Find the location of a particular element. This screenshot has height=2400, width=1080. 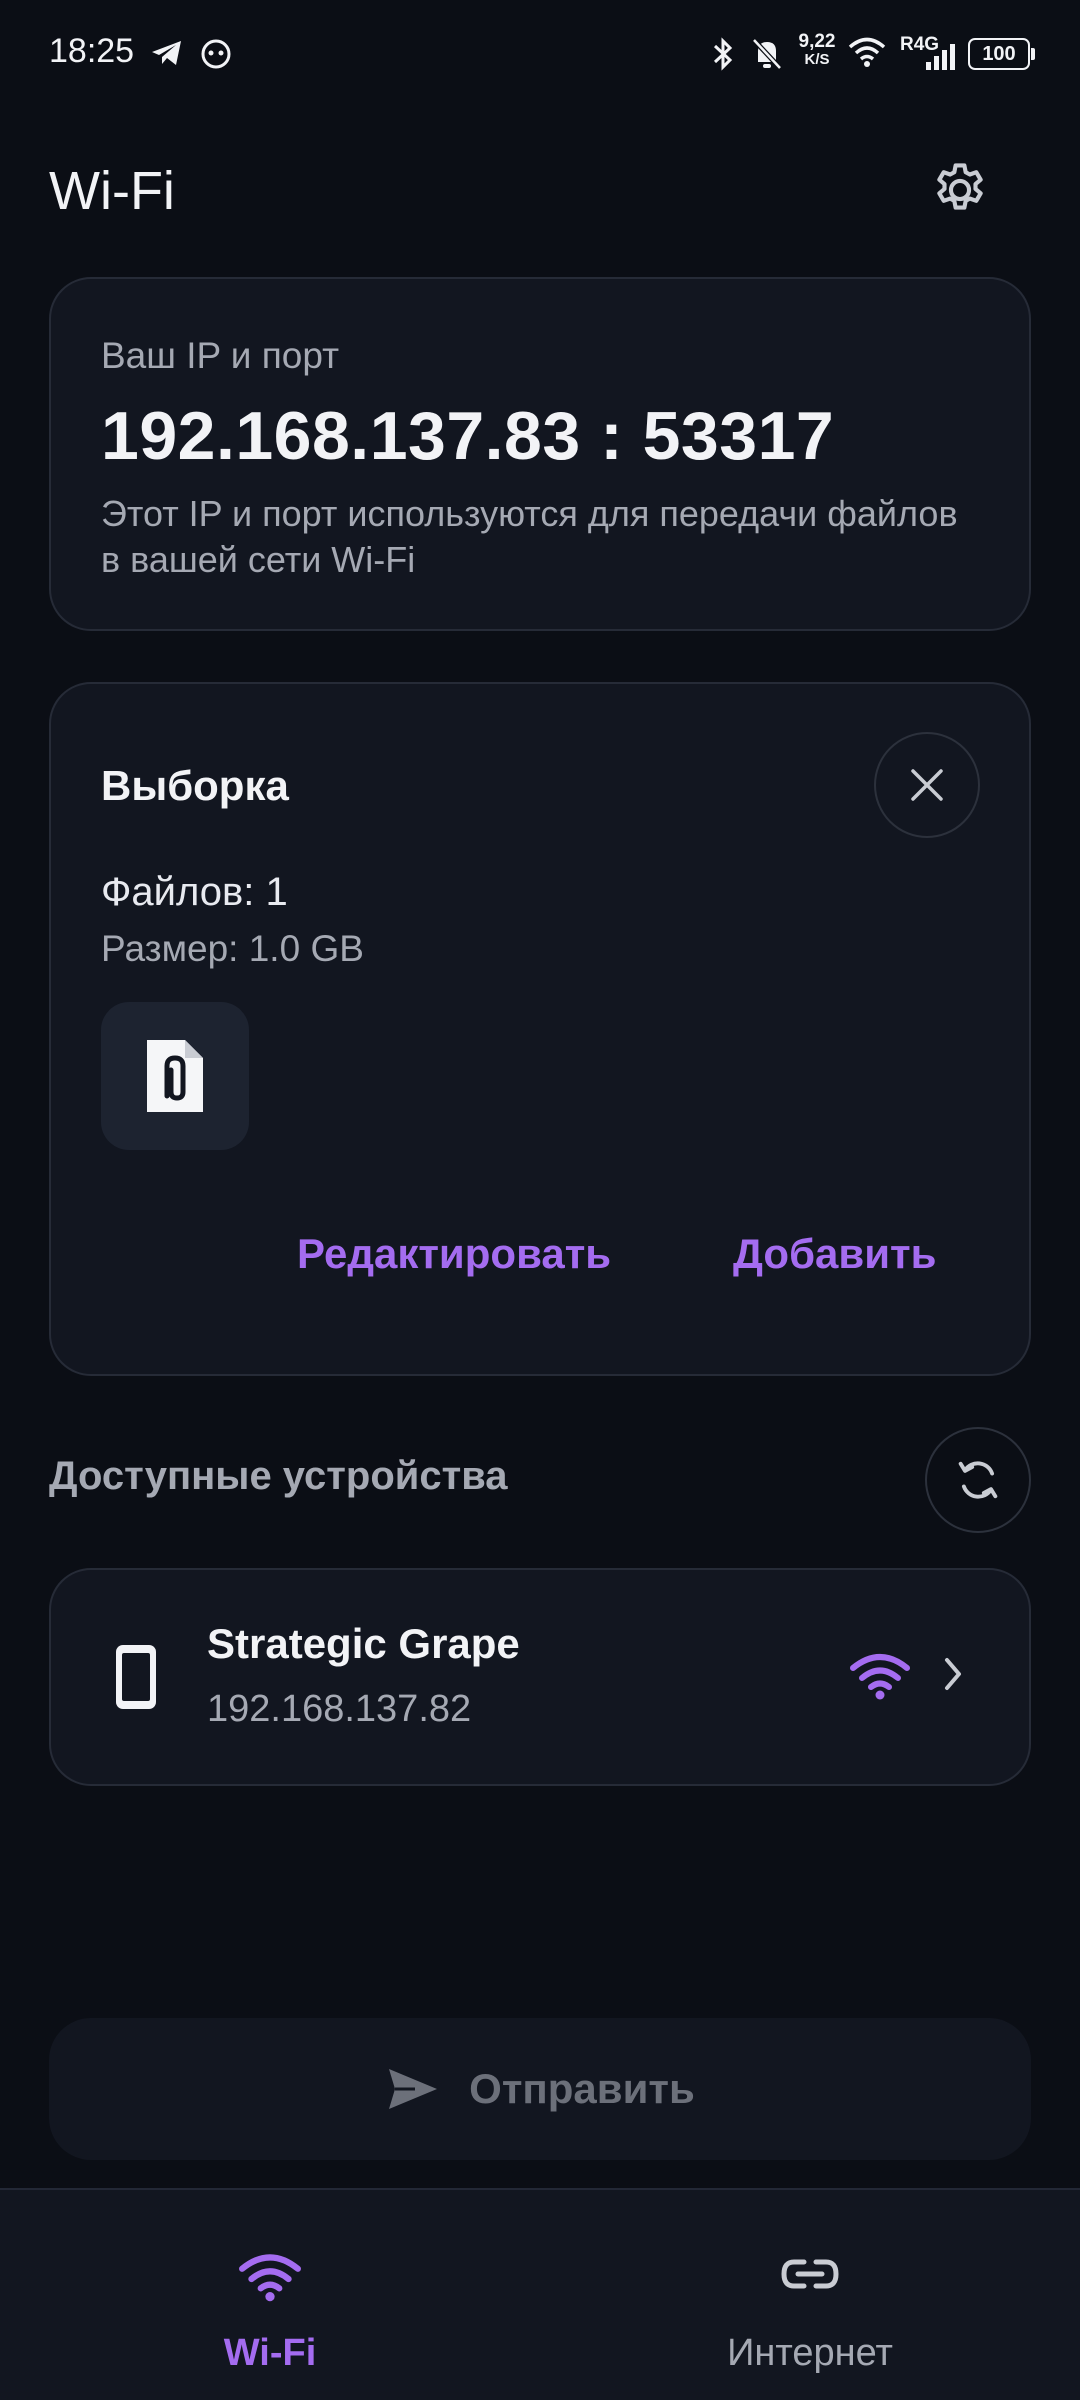

nav-label-internet: Интернет is located at coordinates (810, 2353).